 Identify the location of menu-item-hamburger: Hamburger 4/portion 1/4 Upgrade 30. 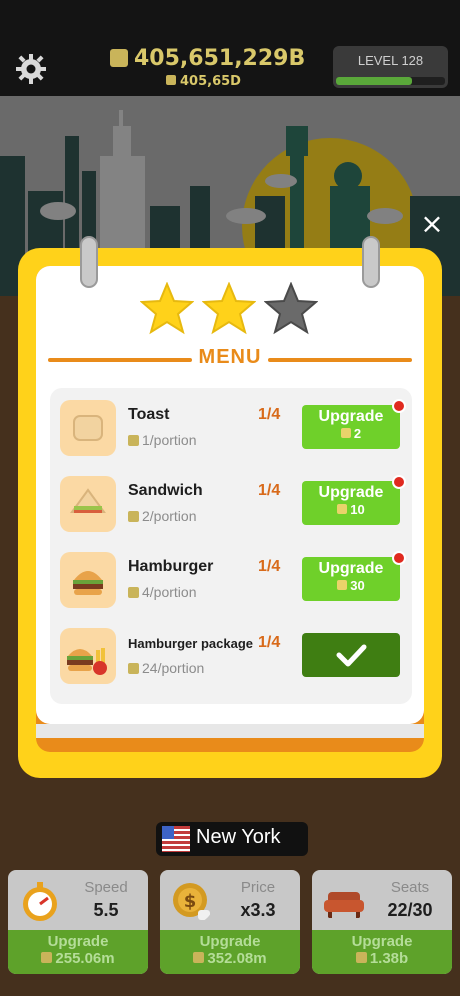
(231, 578).